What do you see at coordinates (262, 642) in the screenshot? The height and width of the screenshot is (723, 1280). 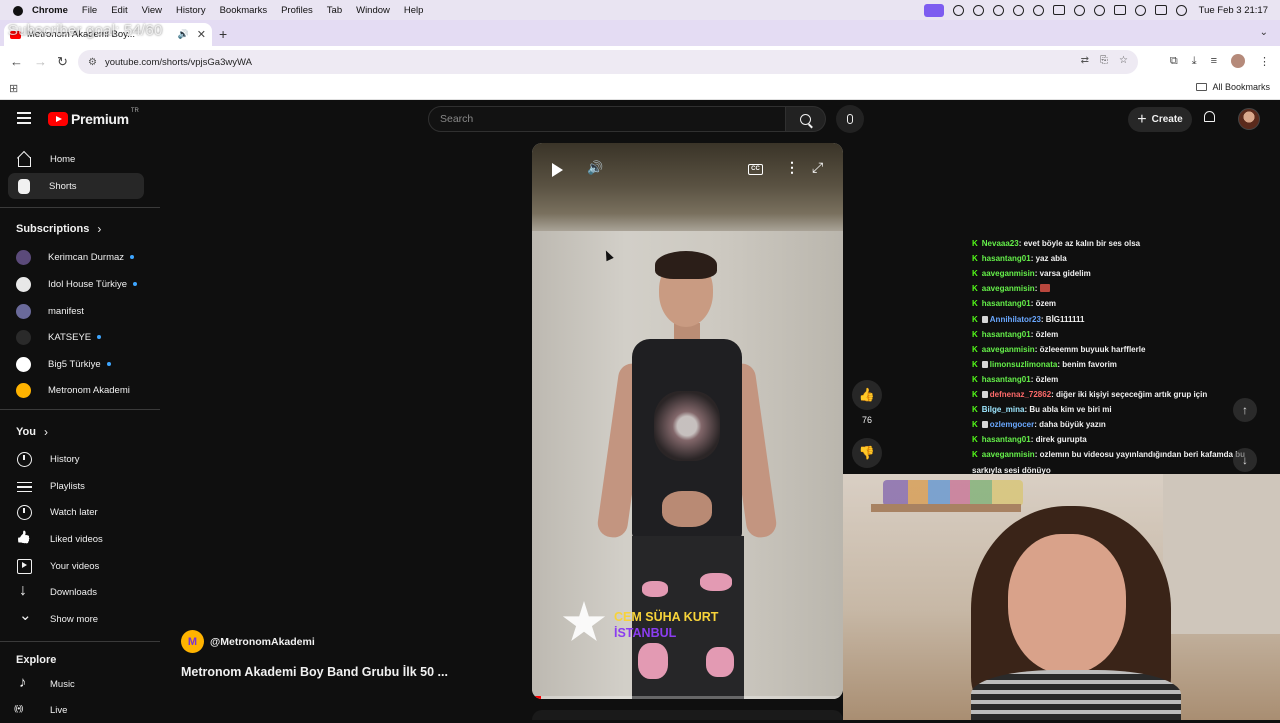 I see `channel-handle: @MetronomAkademi` at bounding box center [262, 642].